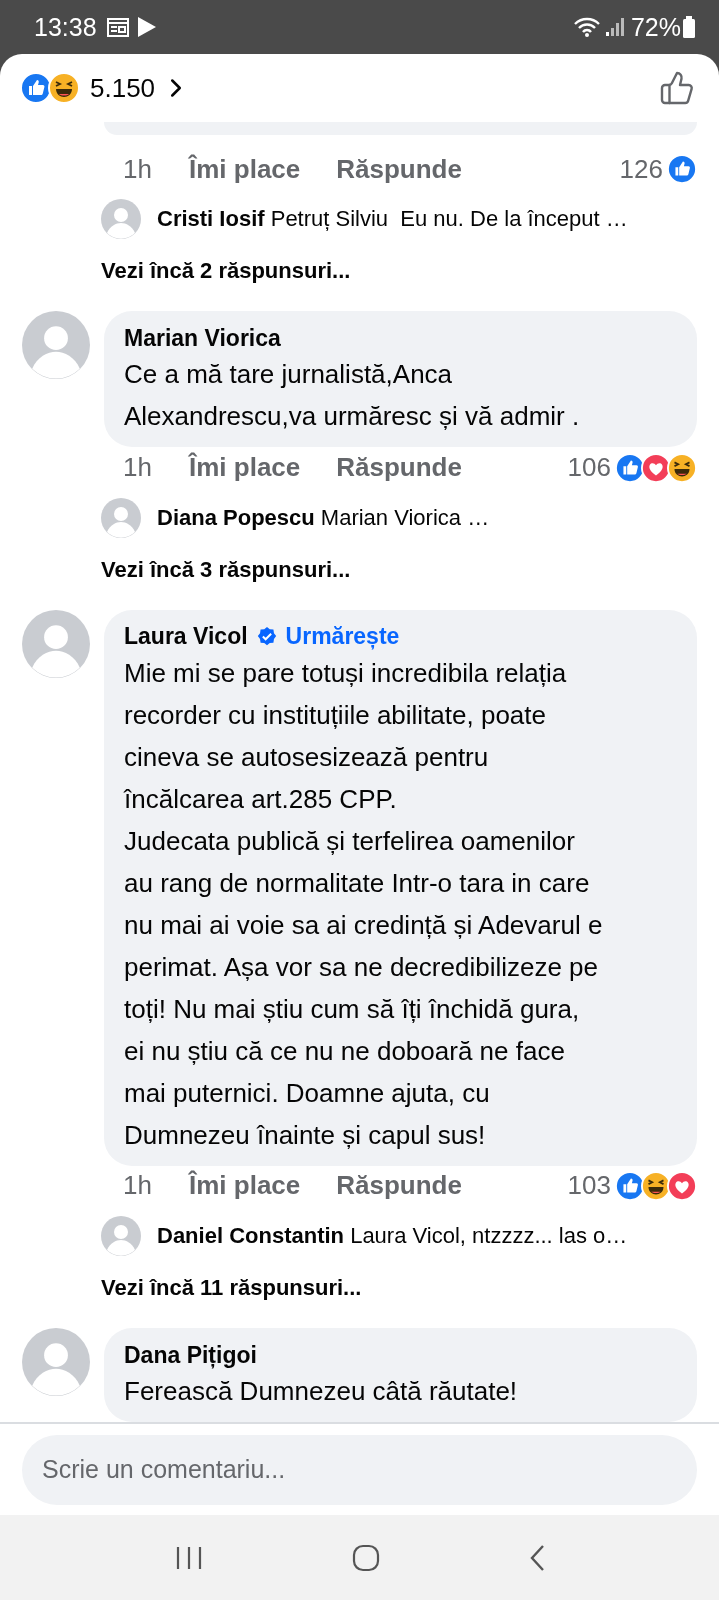  I want to click on back-icon, so click(536, 1557).